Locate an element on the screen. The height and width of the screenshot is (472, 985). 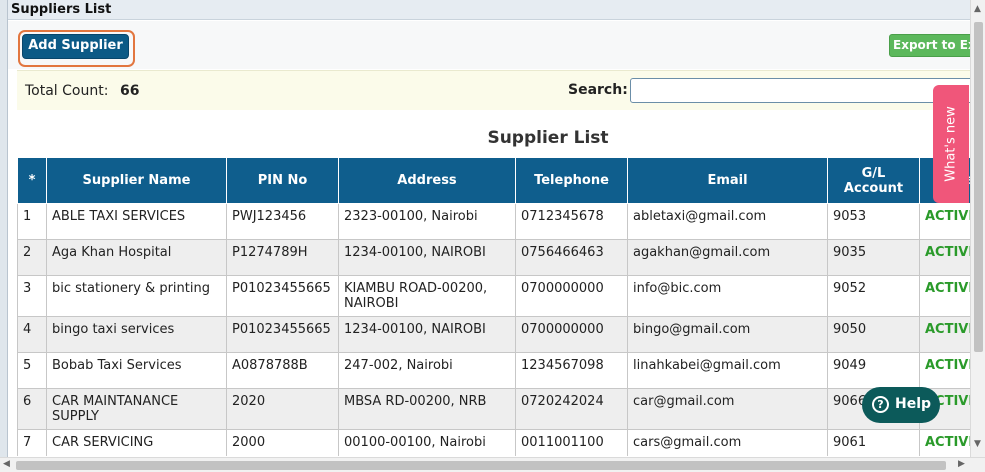
cell-email: cars@gmail.com is located at coordinates (727, 442).